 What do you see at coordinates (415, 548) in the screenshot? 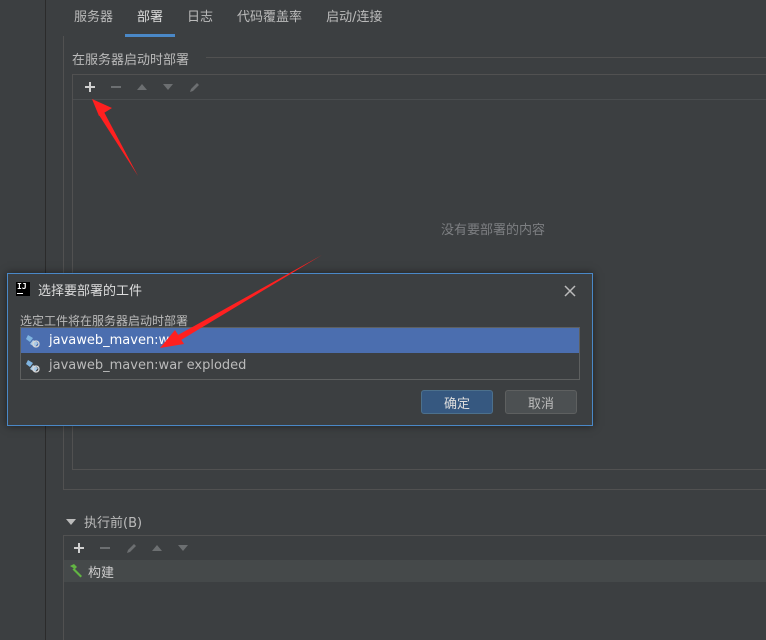
I see `before-launch-toolbar` at bounding box center [415, 548].